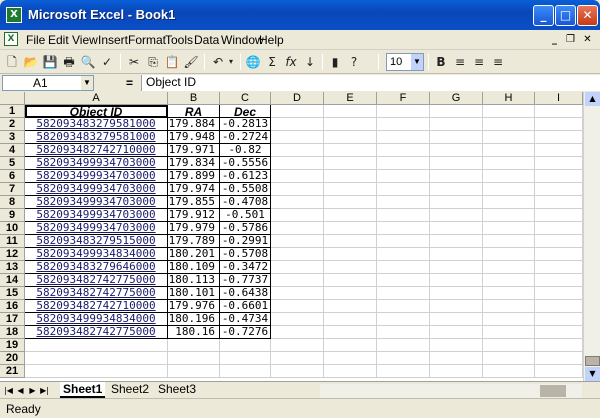  What do you see at coordinates (12, 176) in the screenshot?
I see `row-header: 6` at bounding box center [12, 176].